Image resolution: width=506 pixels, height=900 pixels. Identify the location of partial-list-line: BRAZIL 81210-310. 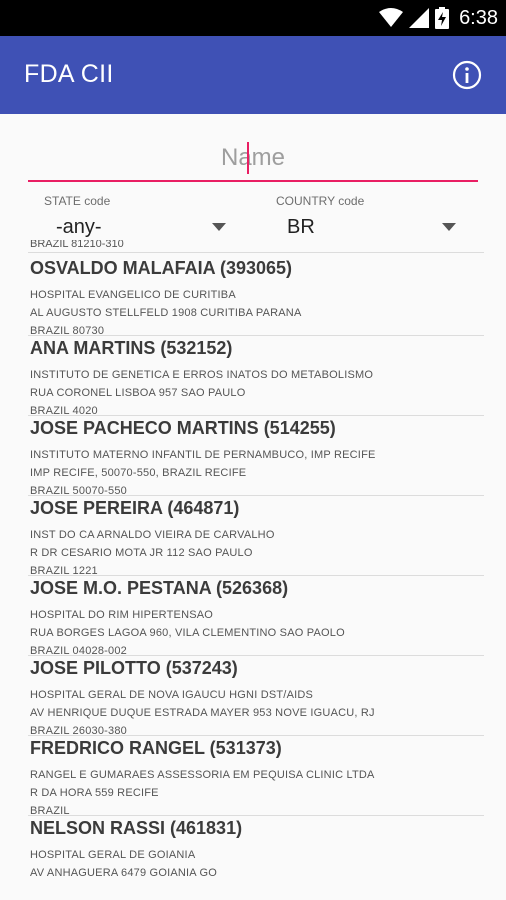
(77, 245).